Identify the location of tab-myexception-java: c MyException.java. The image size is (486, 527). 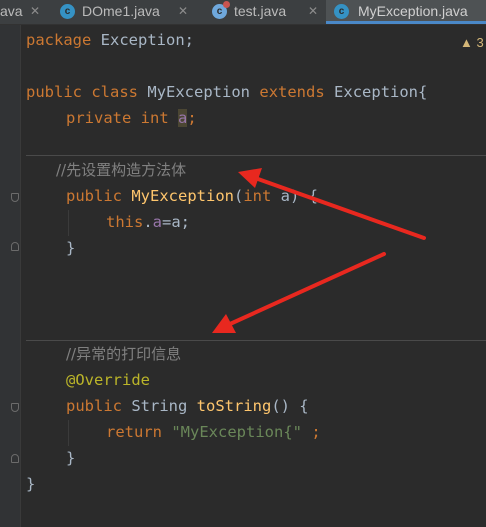
(406, 12).